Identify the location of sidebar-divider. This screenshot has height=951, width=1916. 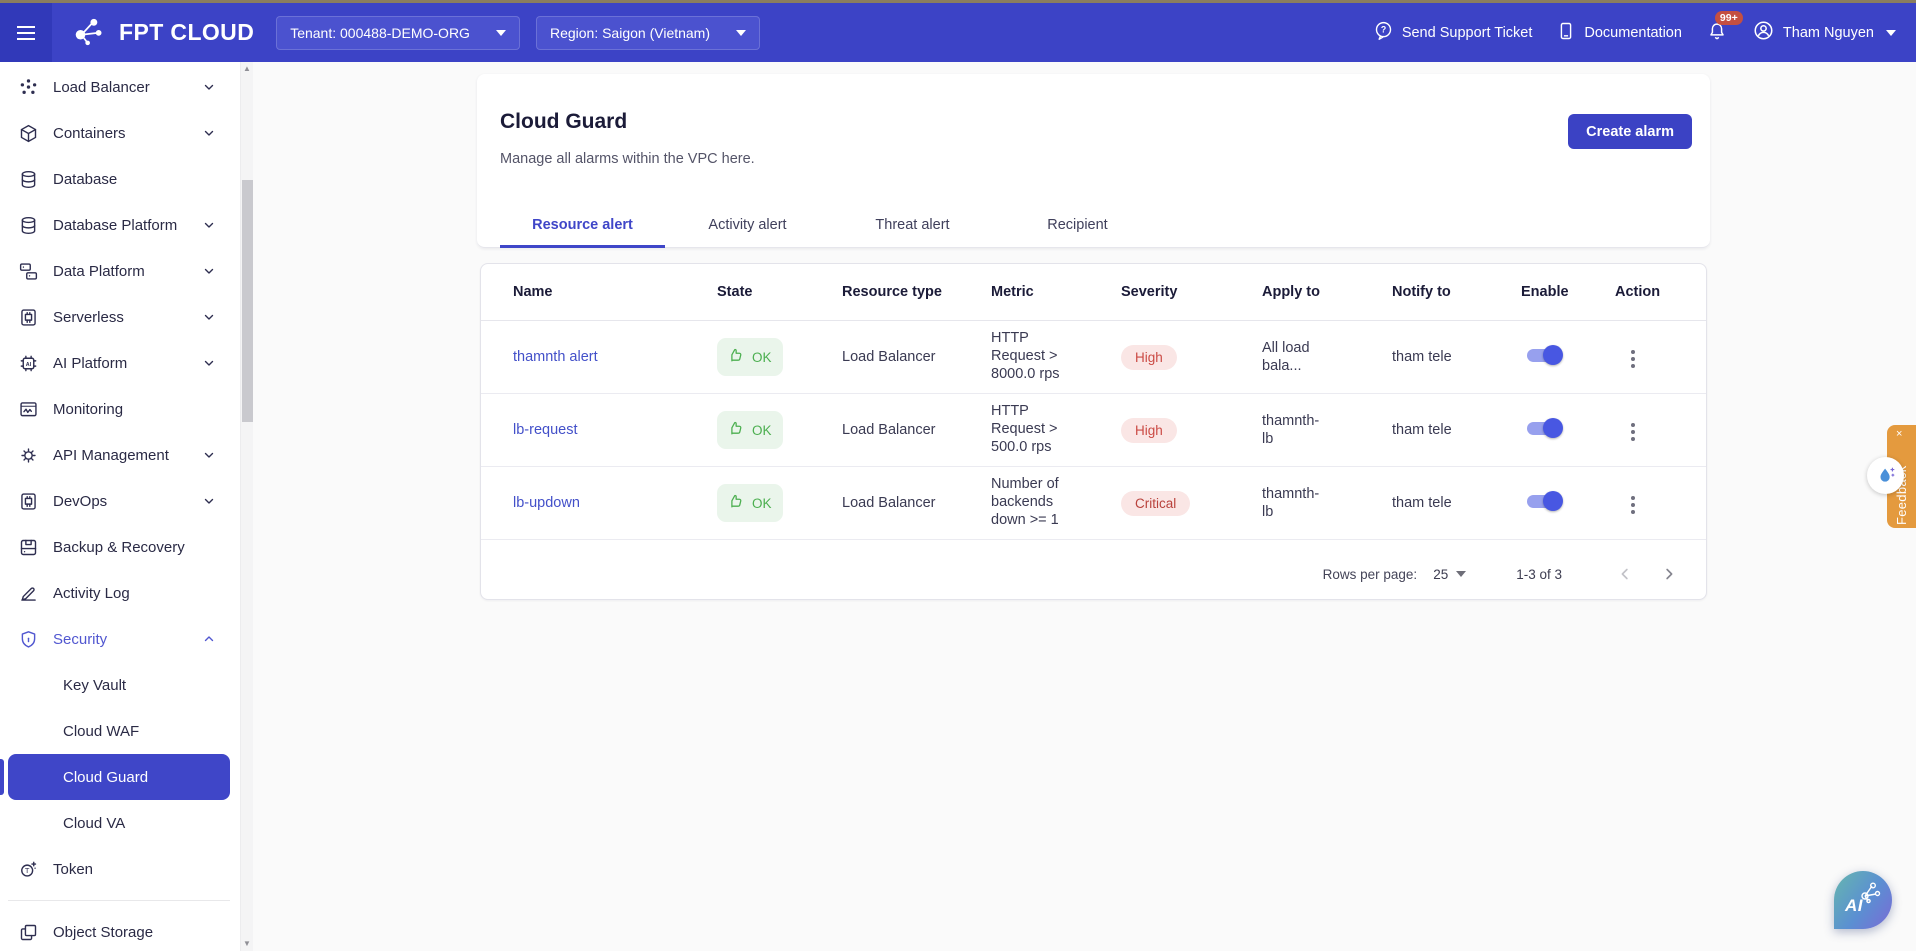
(119, 900).